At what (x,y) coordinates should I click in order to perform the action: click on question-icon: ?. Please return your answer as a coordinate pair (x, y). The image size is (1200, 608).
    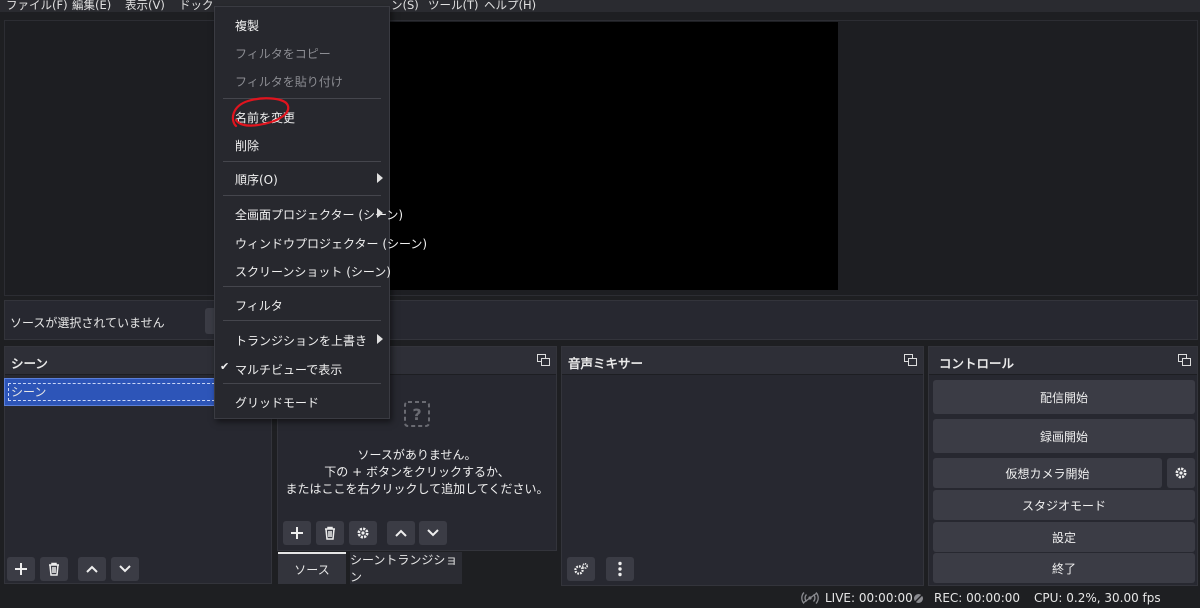
    Looking at the image, I should click on (417, 414).